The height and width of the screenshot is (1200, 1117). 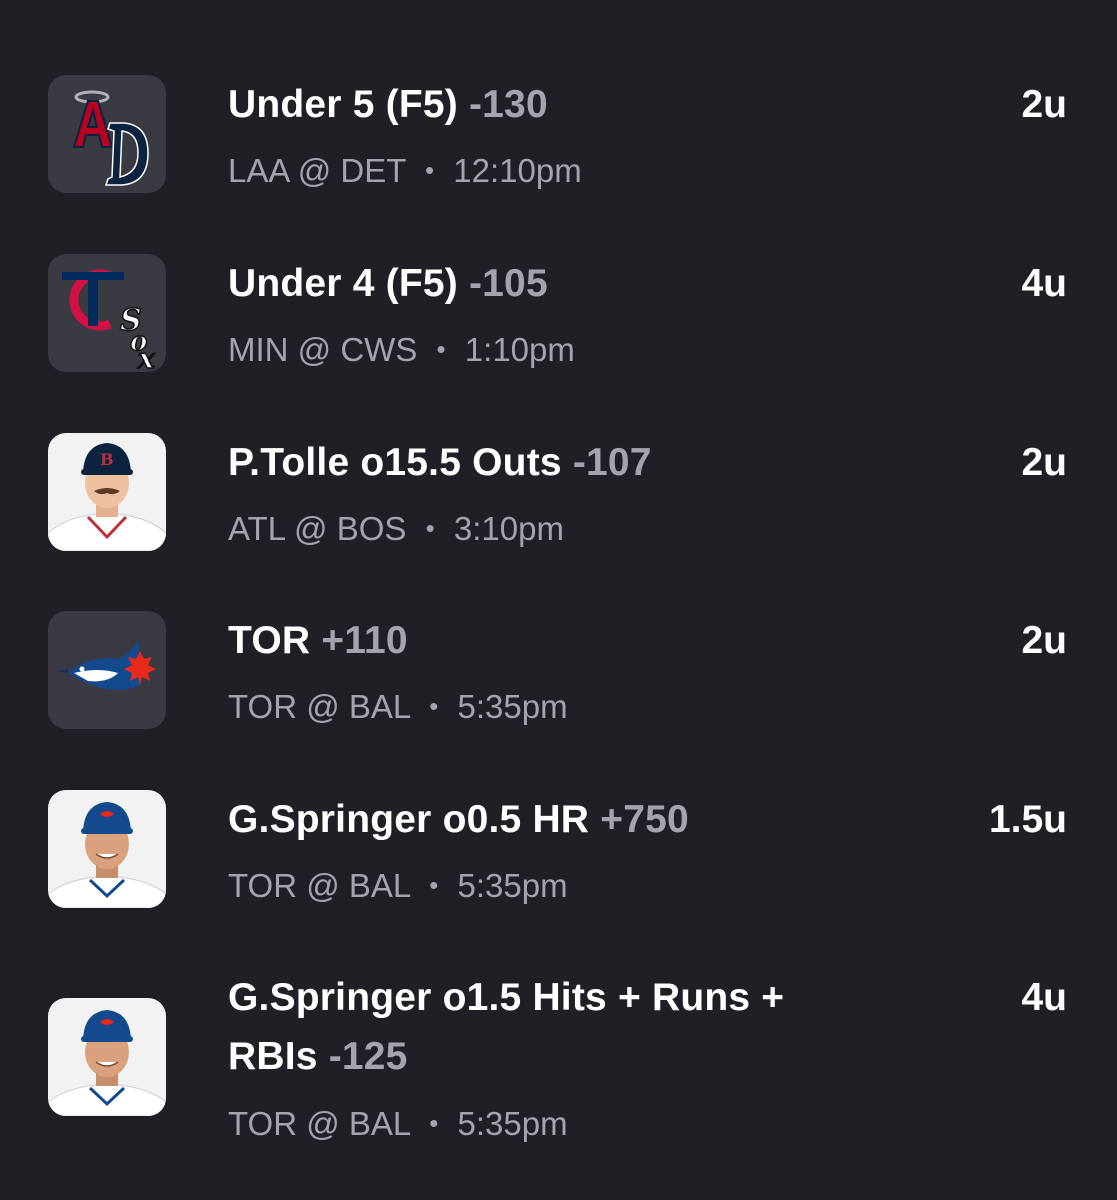 What do you see at coordinates (343, 283) in the screenshot?
I see `bet-selection: Under 4 (F5)` at bounding box center [343, 283].